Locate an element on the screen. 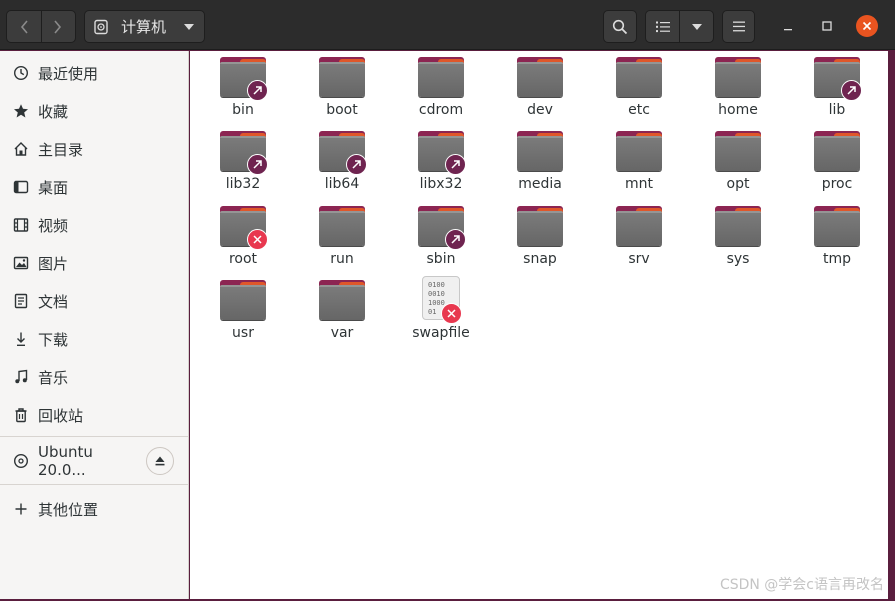  file-name-label: media is located at coordinates (540, 184).